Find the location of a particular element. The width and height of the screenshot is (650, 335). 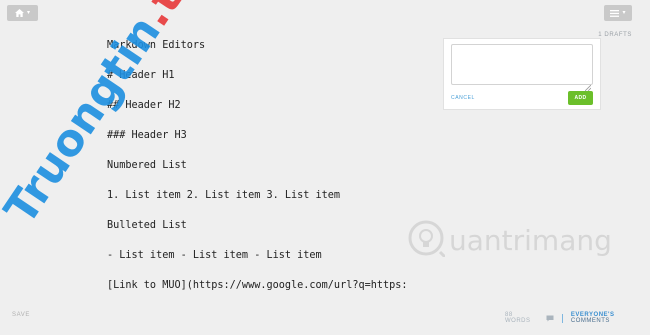

editor-line: 1. List item 2. List item 3. List item is located at coordinates (224, 195).